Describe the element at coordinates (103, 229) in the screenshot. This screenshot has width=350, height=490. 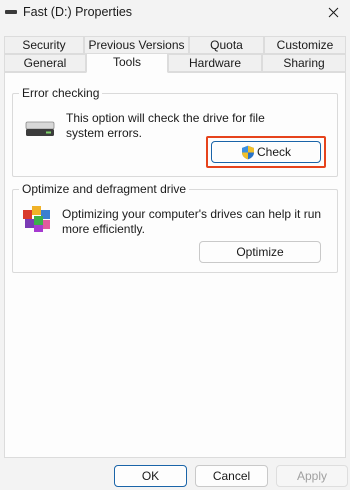
I see `optimize-description-line2: more efficiently.` at that location.